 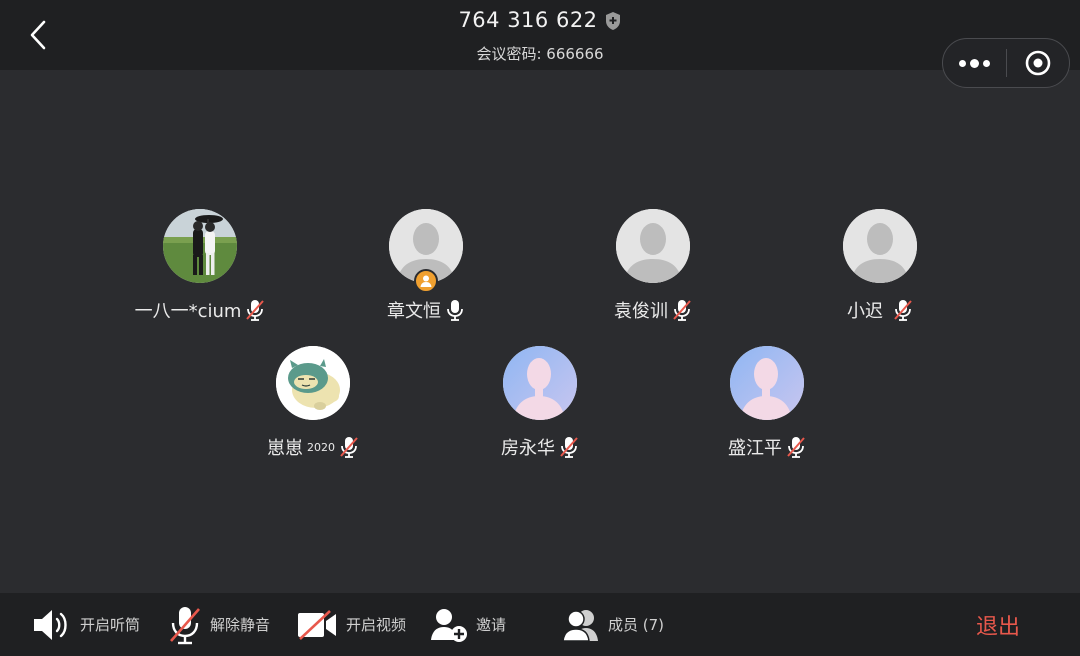 I want to click on participant-tile: 章文恒, so click(x=426, y=266).